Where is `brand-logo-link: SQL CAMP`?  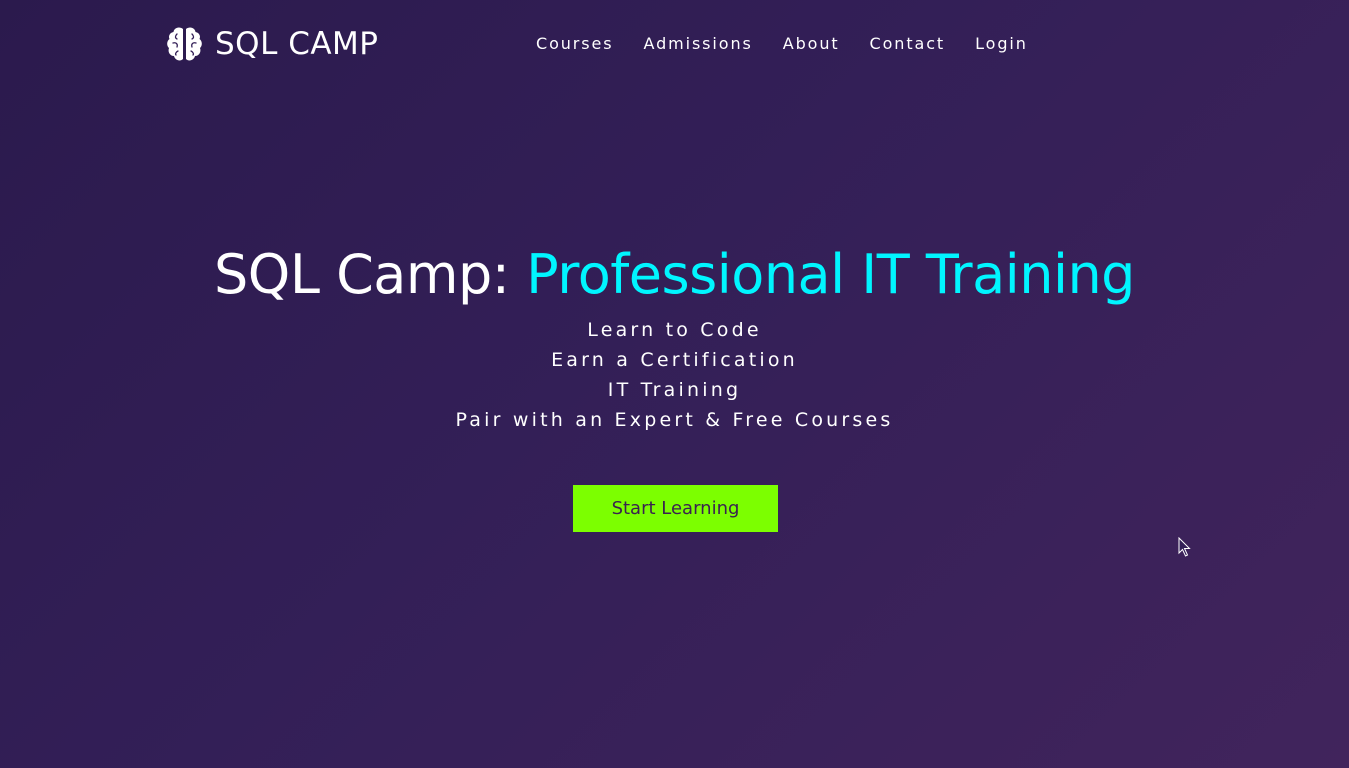 brand-logo-link: SQL CAMP is located at coordinates (272, 44).